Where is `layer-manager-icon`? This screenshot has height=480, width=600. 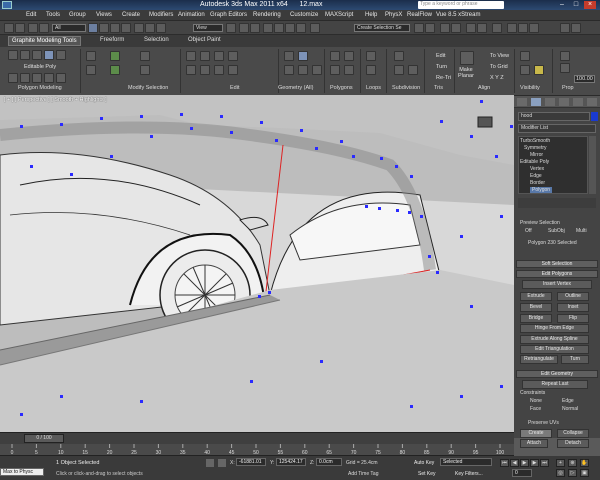
layer-manager-icon is located at coordinates (445, 28).